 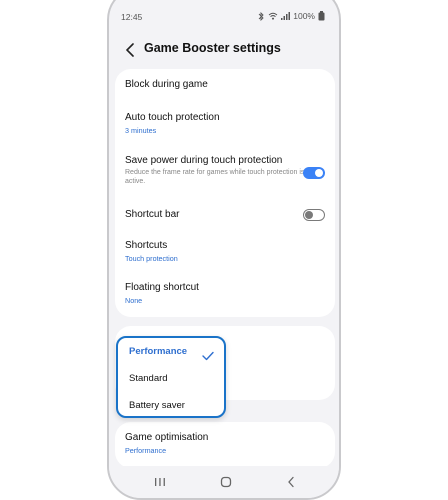 What do you see at coordinates (291, 482) in the screenshot?
I see `back-nav-icon` at bounding box center [291, 482].